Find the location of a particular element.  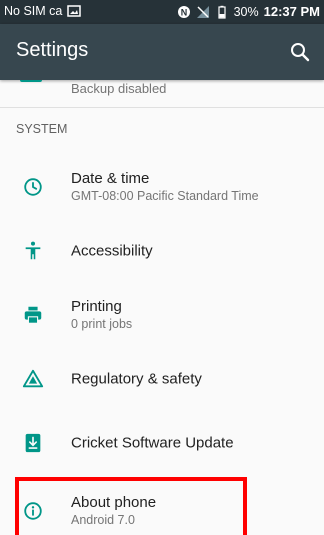

printer-icon is located at coordinates (33, 315).